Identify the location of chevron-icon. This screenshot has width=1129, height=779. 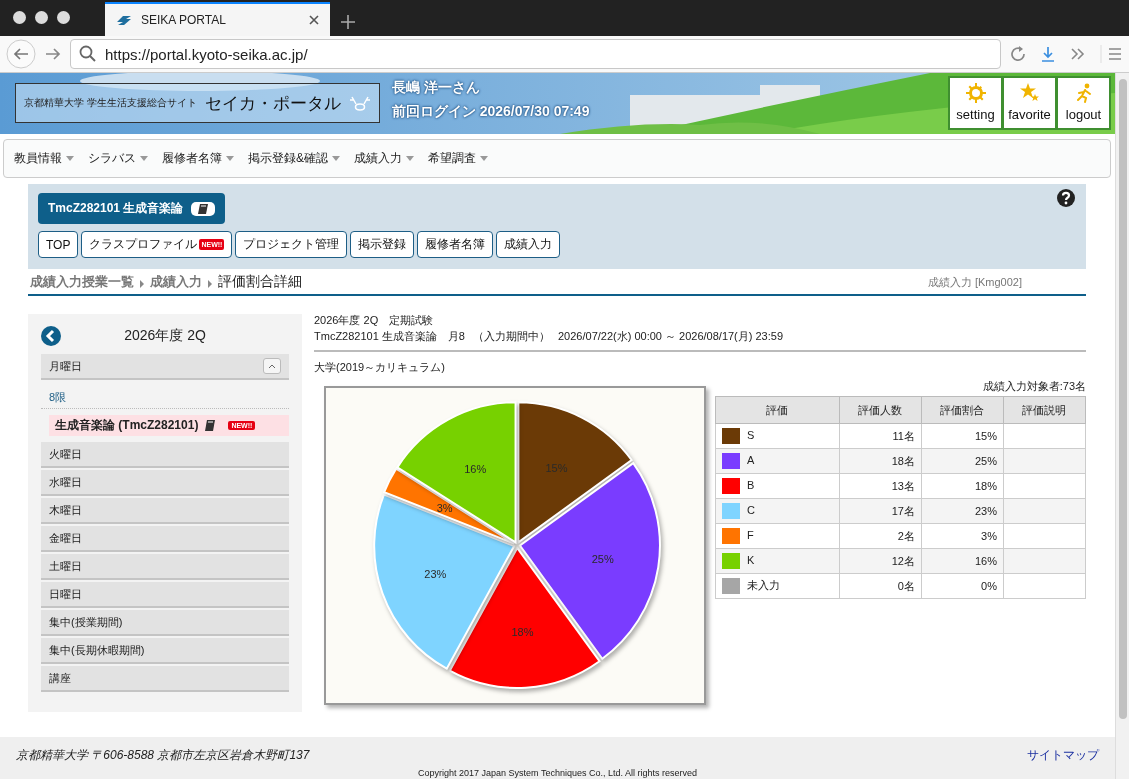
(272, 366).